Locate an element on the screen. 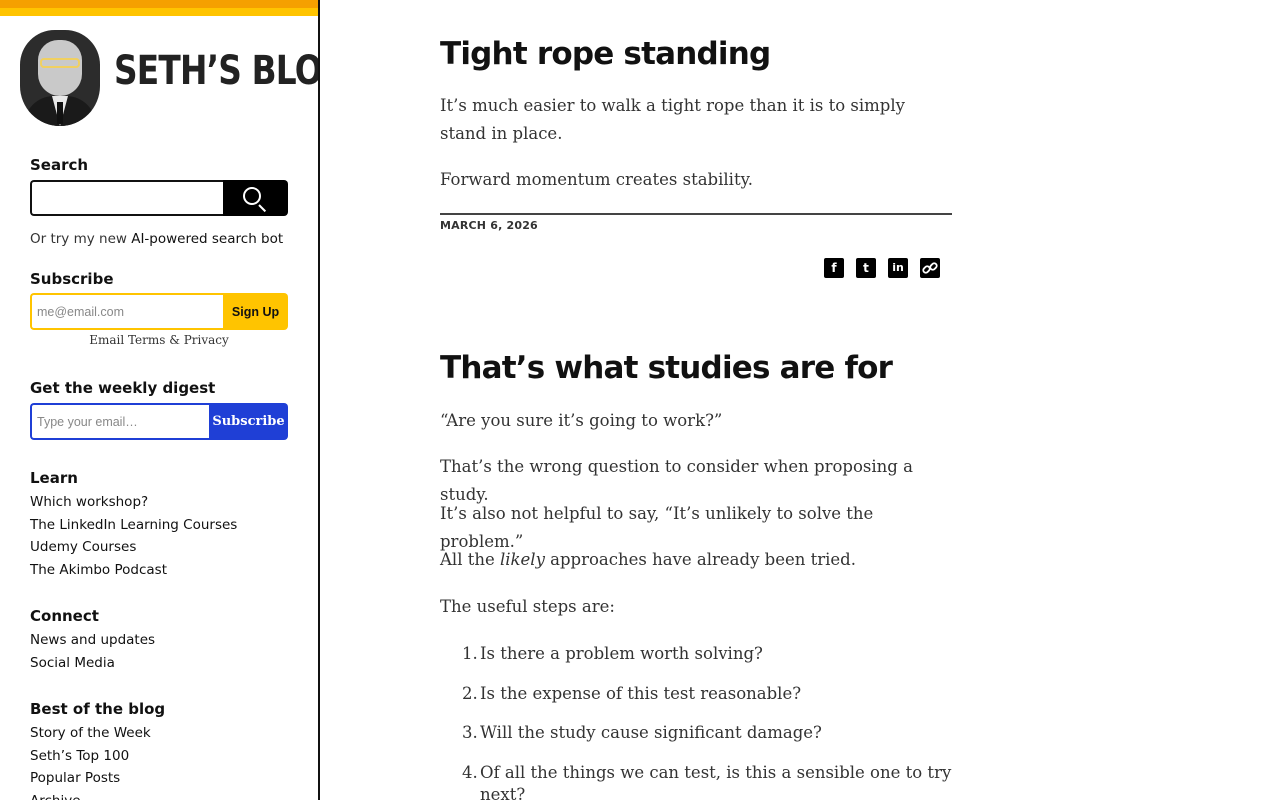  search-button is located at coordinates (255, 198).